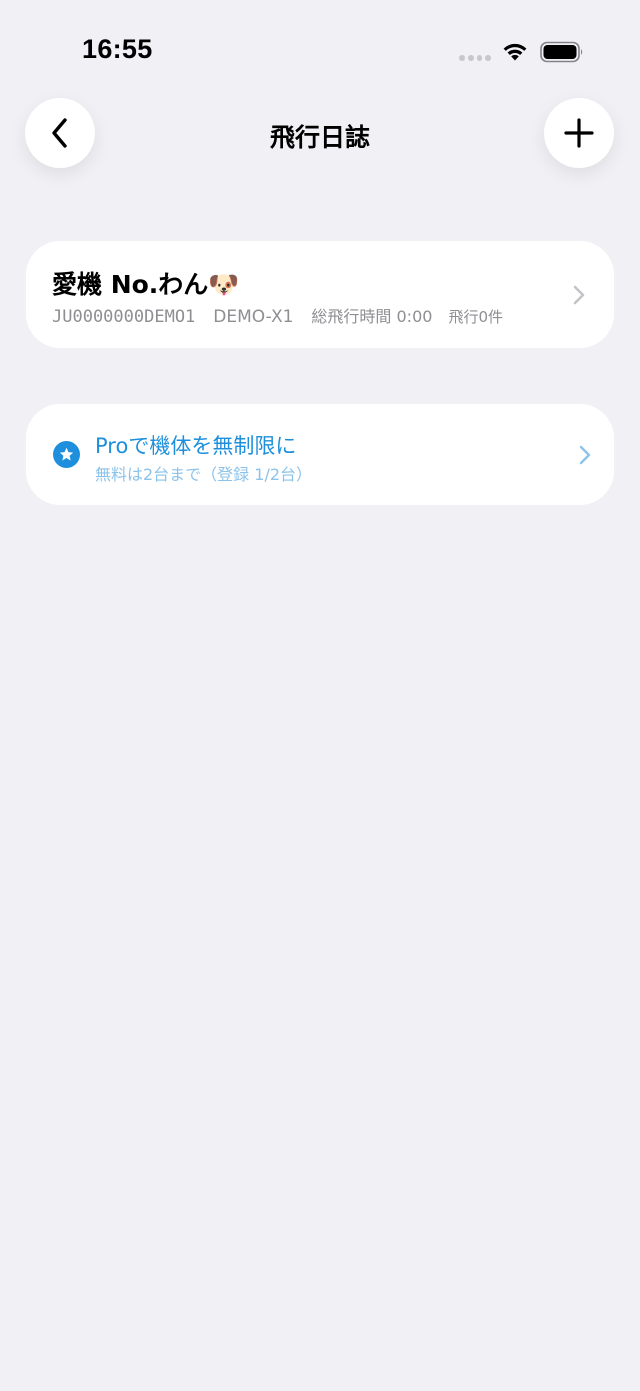 This screenshot has height=1391, width=640. I want to click on pro-banner-title: Proで機体を無制限に, so click(196, 446).